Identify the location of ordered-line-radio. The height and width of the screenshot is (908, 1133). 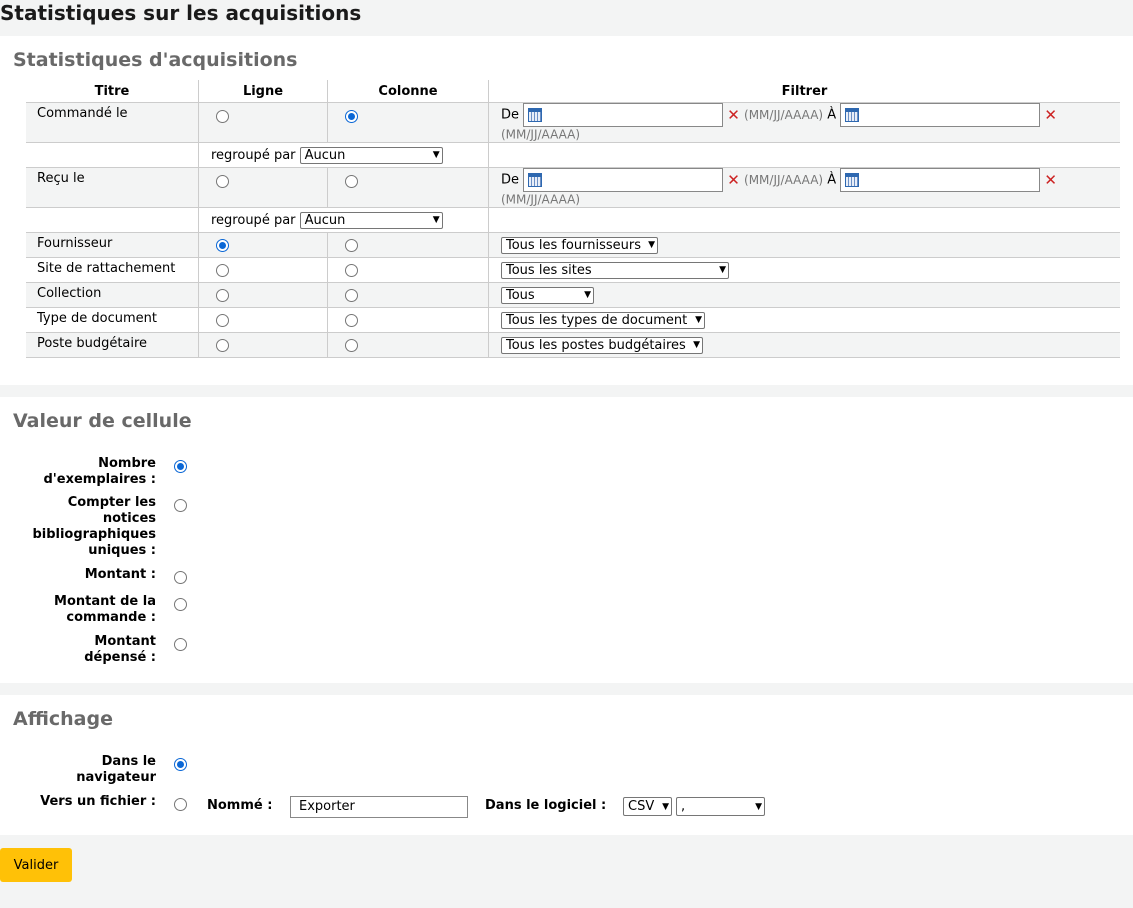
(222, 116).